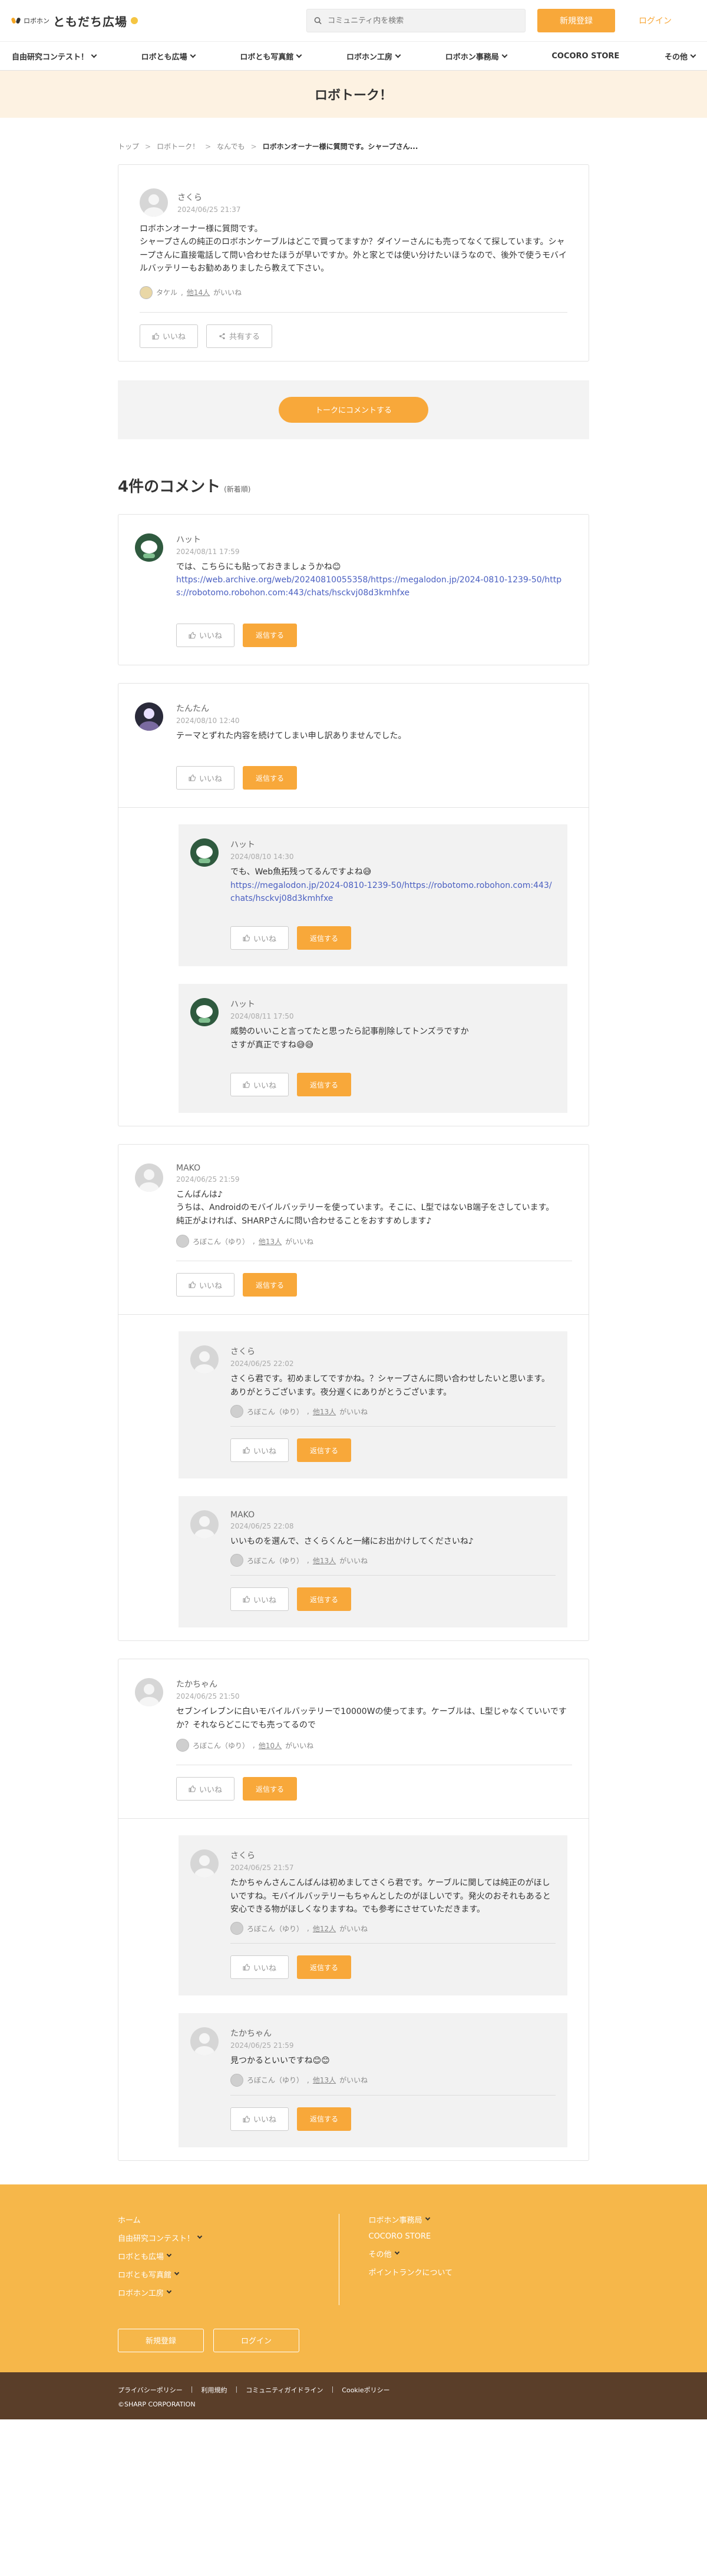 This screenshot has height=2576, width=707. Describe the element at coordinates (353, 202) in the screenshot. I see `post-header: さくら 2024/06/25 21:37` at that location.